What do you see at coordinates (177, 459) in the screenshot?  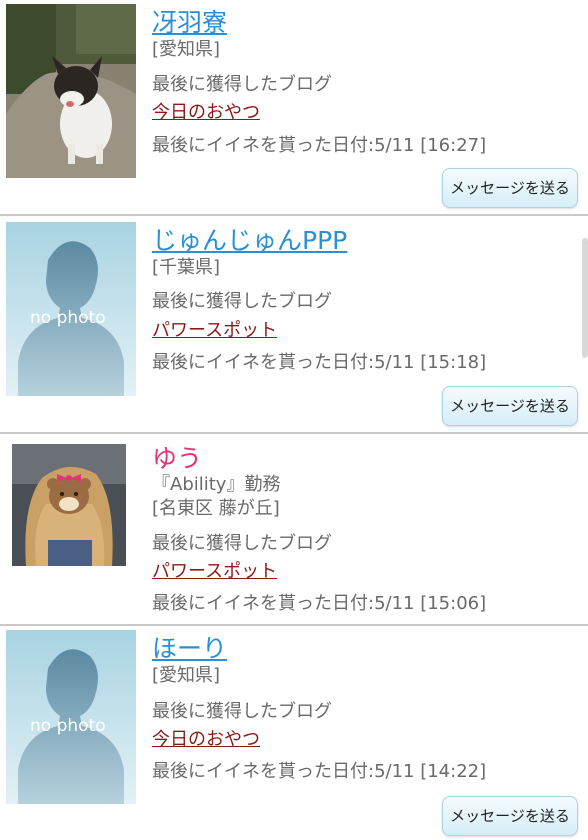 I see `user-name: ゆう` at bounding box center [177, 459].